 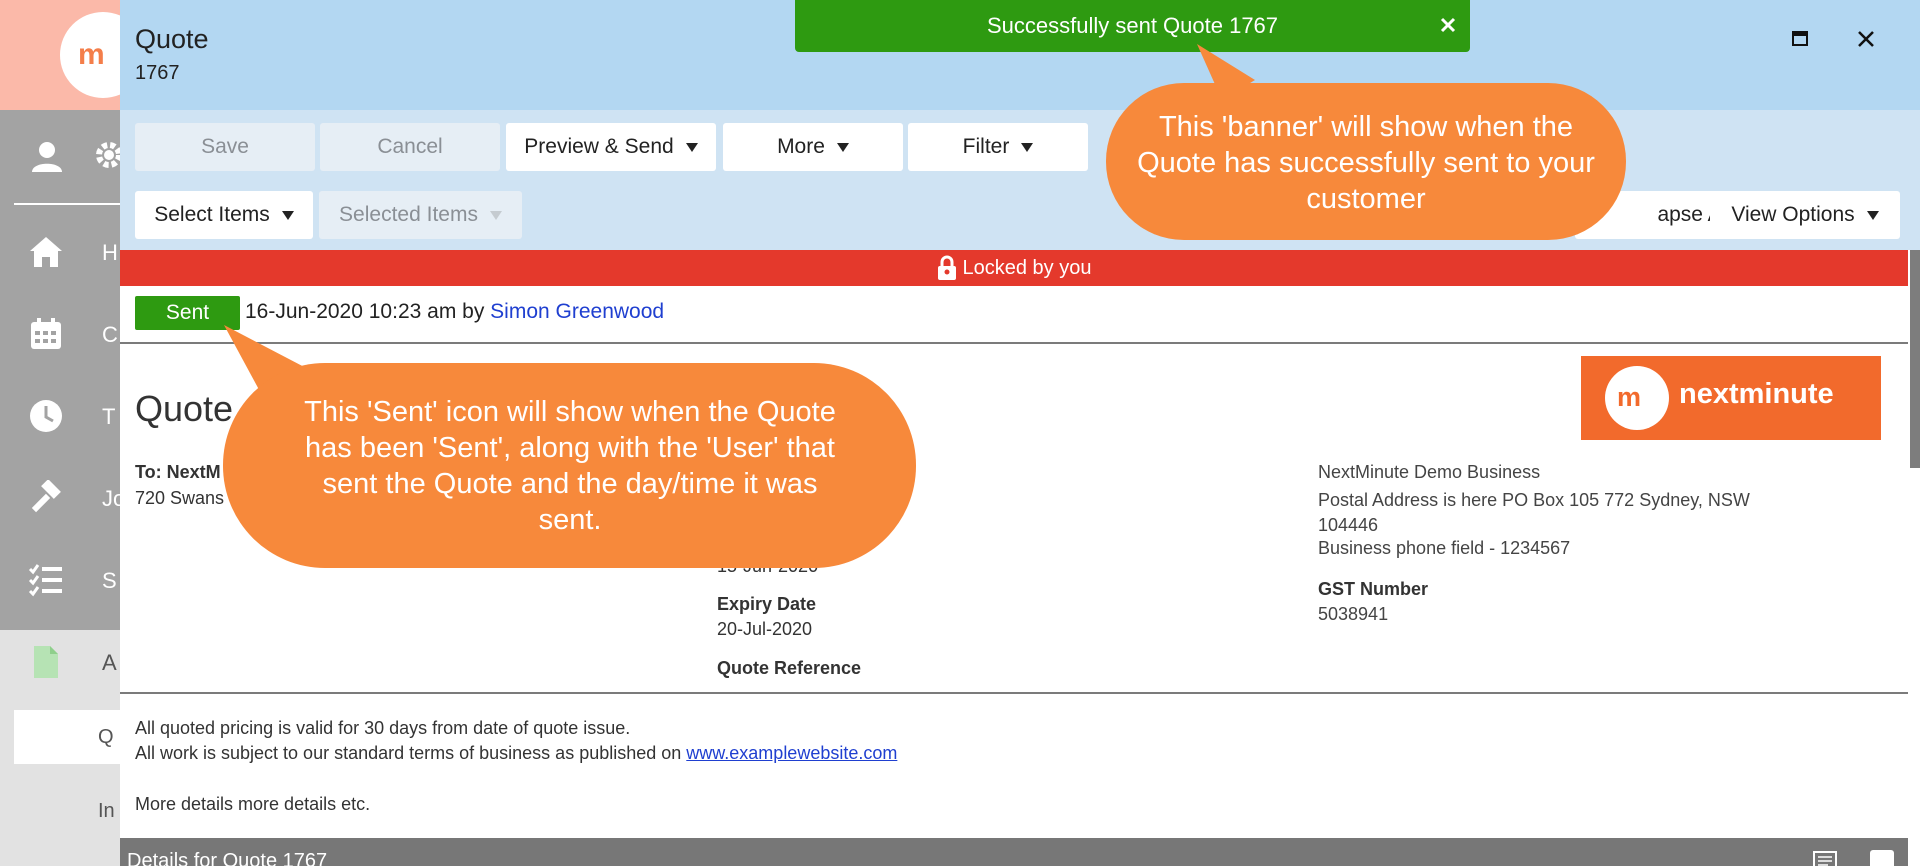 I want to click on printer-icon, so click(x=1825, y=857).